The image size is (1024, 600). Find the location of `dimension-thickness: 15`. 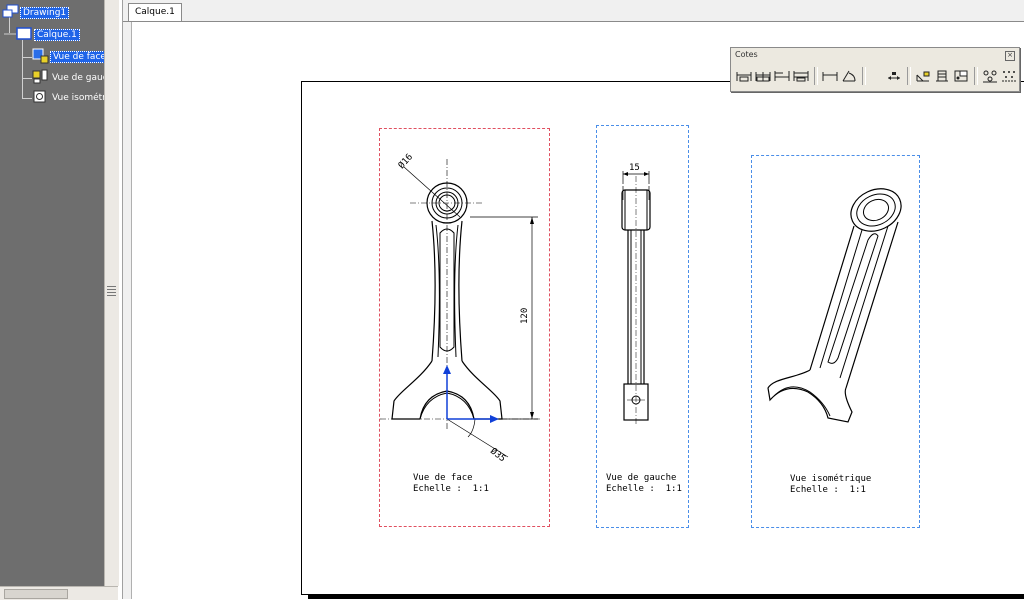

dimension-thickness: 15 is located at coordinates (634, 168).